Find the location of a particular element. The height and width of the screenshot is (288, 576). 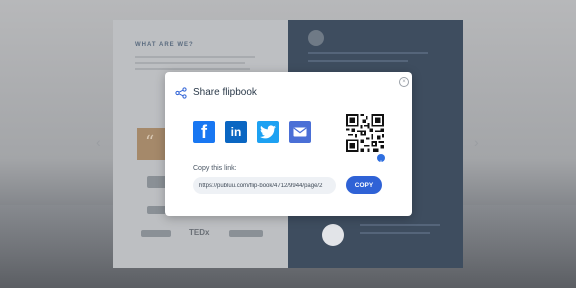

dialog-title: Share flipbook is located at coordinates (225, 92).